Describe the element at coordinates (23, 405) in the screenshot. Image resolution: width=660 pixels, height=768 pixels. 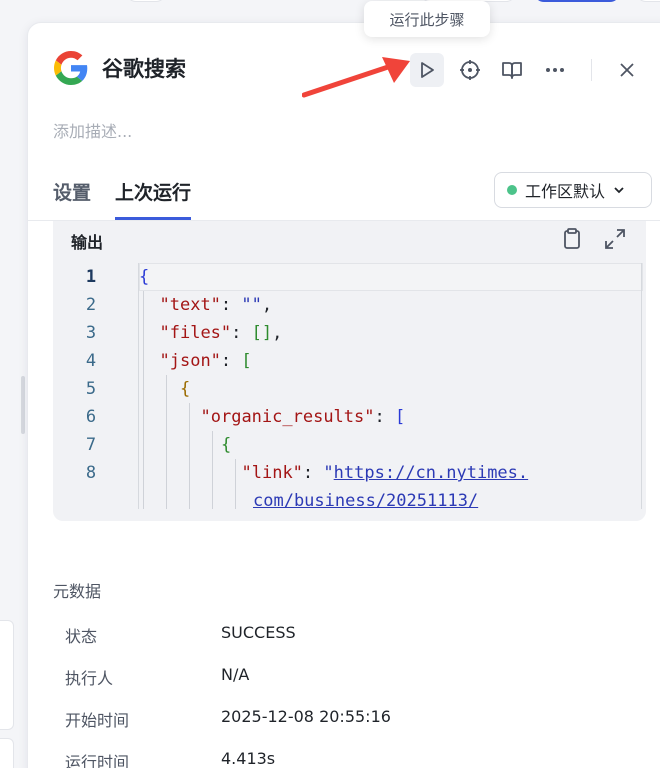
I see `canvas-resize-handle` at that location.